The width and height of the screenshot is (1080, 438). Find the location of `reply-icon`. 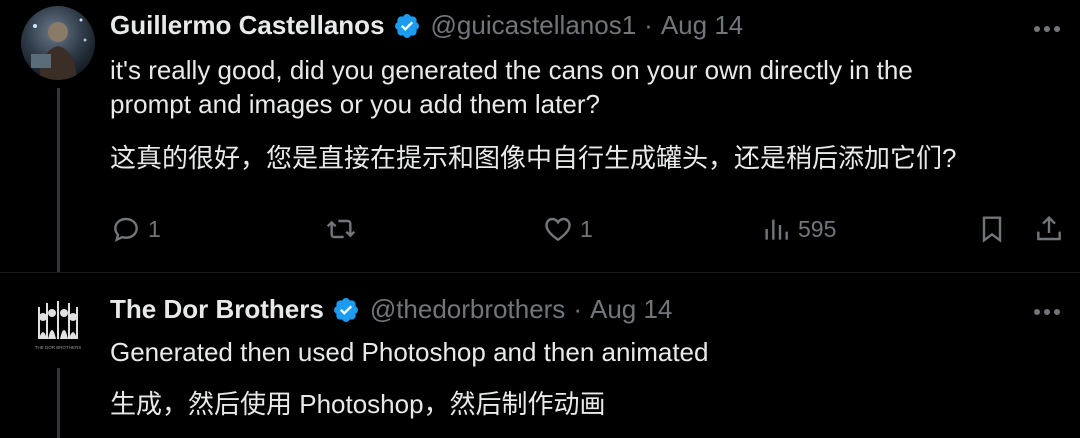

reply-icon is located at coordinates (126, 229).